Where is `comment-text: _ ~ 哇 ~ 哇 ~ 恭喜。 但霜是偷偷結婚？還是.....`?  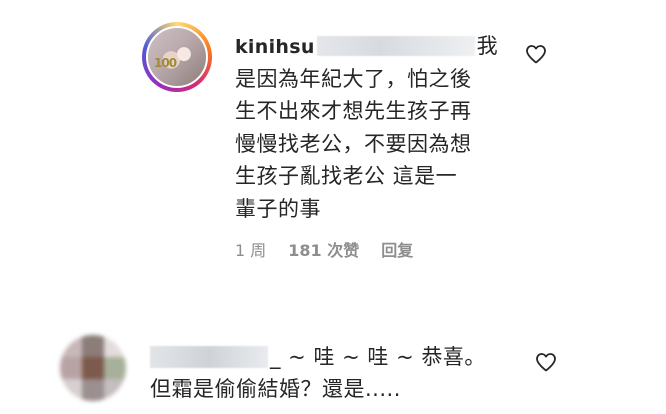 comment-text: _ ~ 哇 ~ 哇 ~ 恭喜。 但霜是偷偷結婚？還是..... is located at coordinates (330, 373).